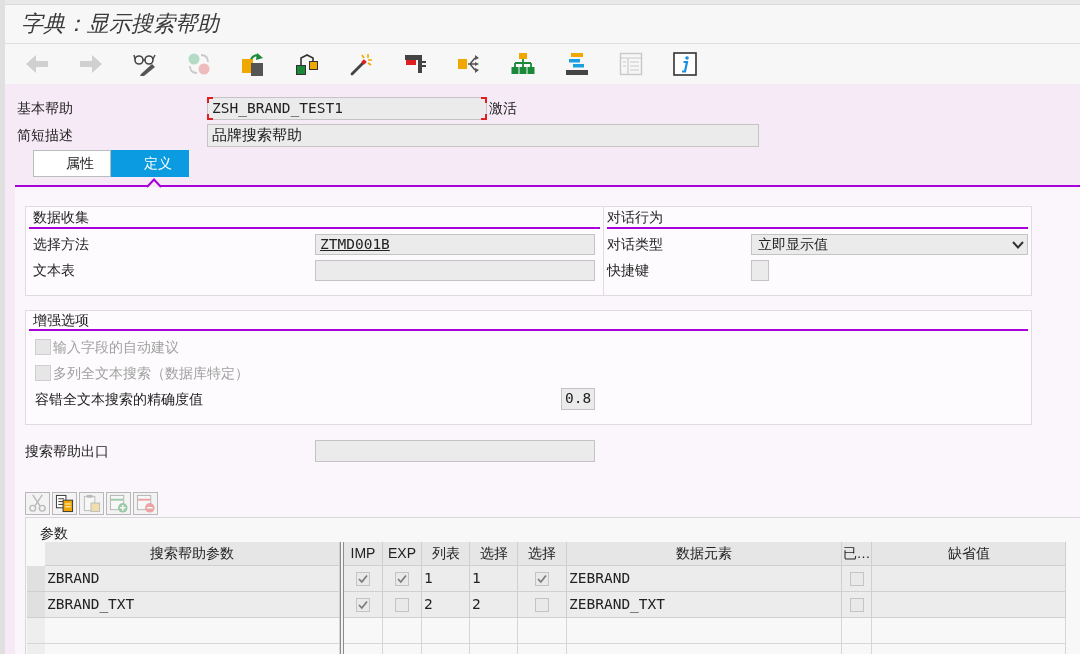 This screenshot has height=654, width=1080. What do you see at coordinates (817, 218) in the screenshot?
I see `section-heading: 对话行为` at bounding box center [817, 218].